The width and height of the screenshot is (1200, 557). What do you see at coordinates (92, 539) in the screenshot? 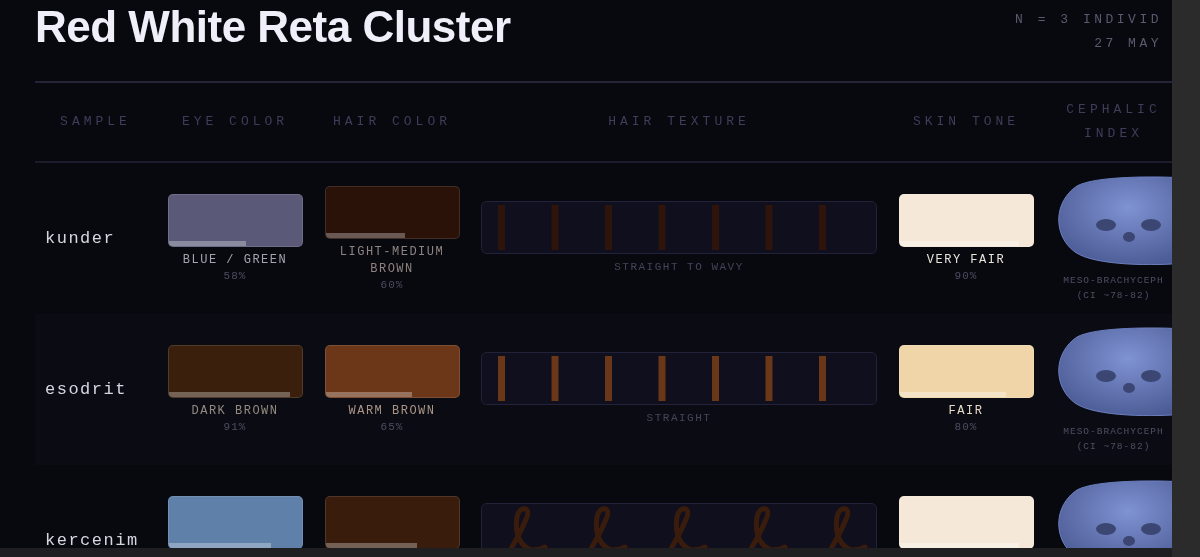
I see `sample-name: kercenim` at bounding box center [92, 539].